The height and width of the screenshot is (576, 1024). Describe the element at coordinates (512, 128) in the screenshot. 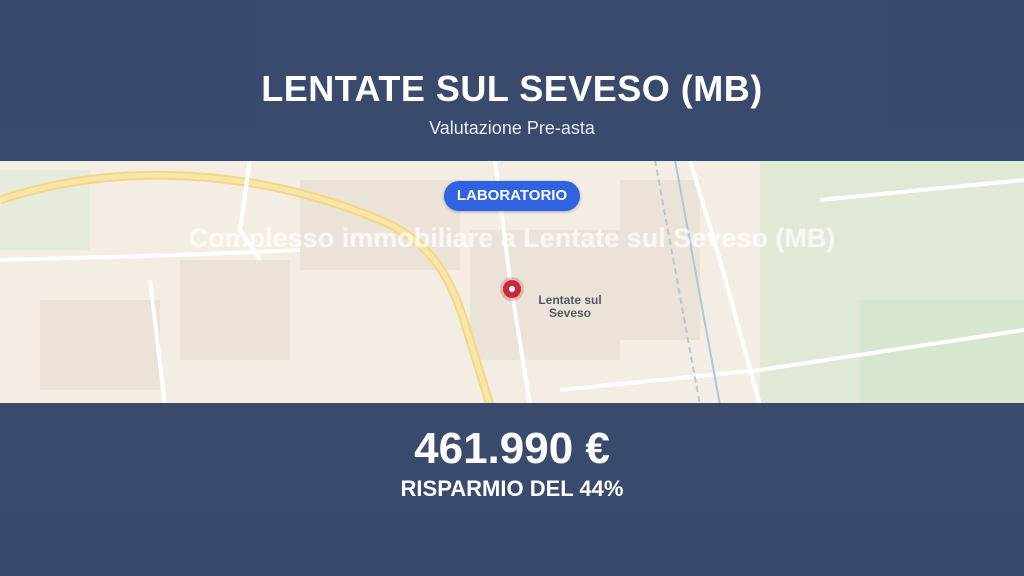

I see `page-subtitle: Valutazione Pre-asta` at that location.